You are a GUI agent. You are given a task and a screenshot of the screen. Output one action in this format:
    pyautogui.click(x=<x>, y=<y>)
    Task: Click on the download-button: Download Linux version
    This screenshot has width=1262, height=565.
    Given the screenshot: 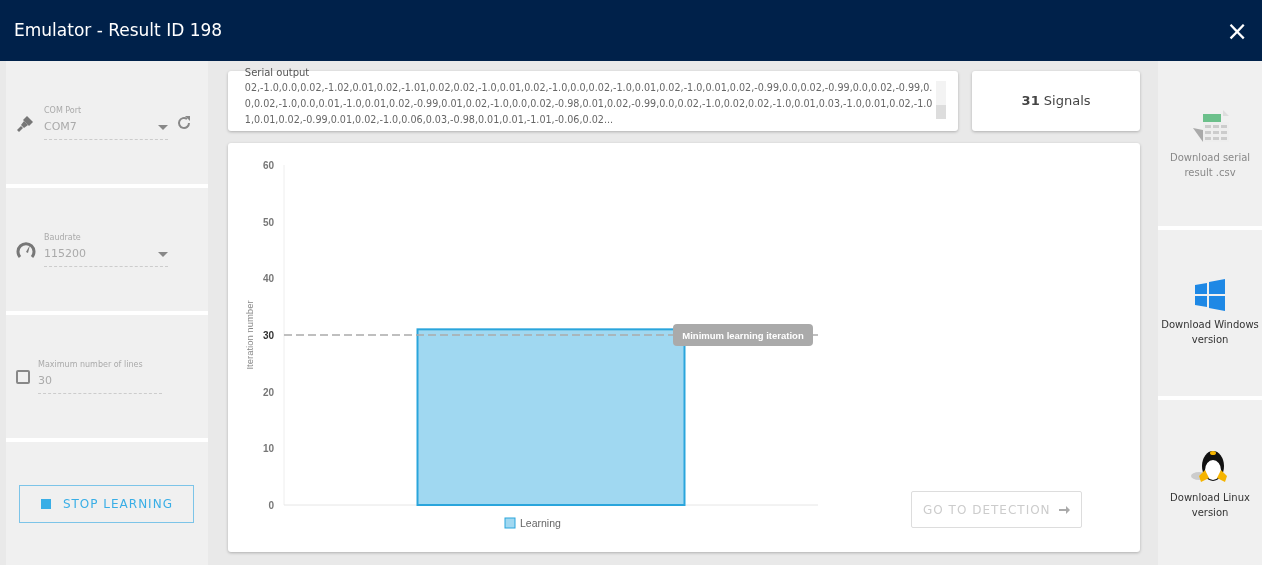 What is the action you would take?
    pyautogui.click(x=1210, y=482)
    